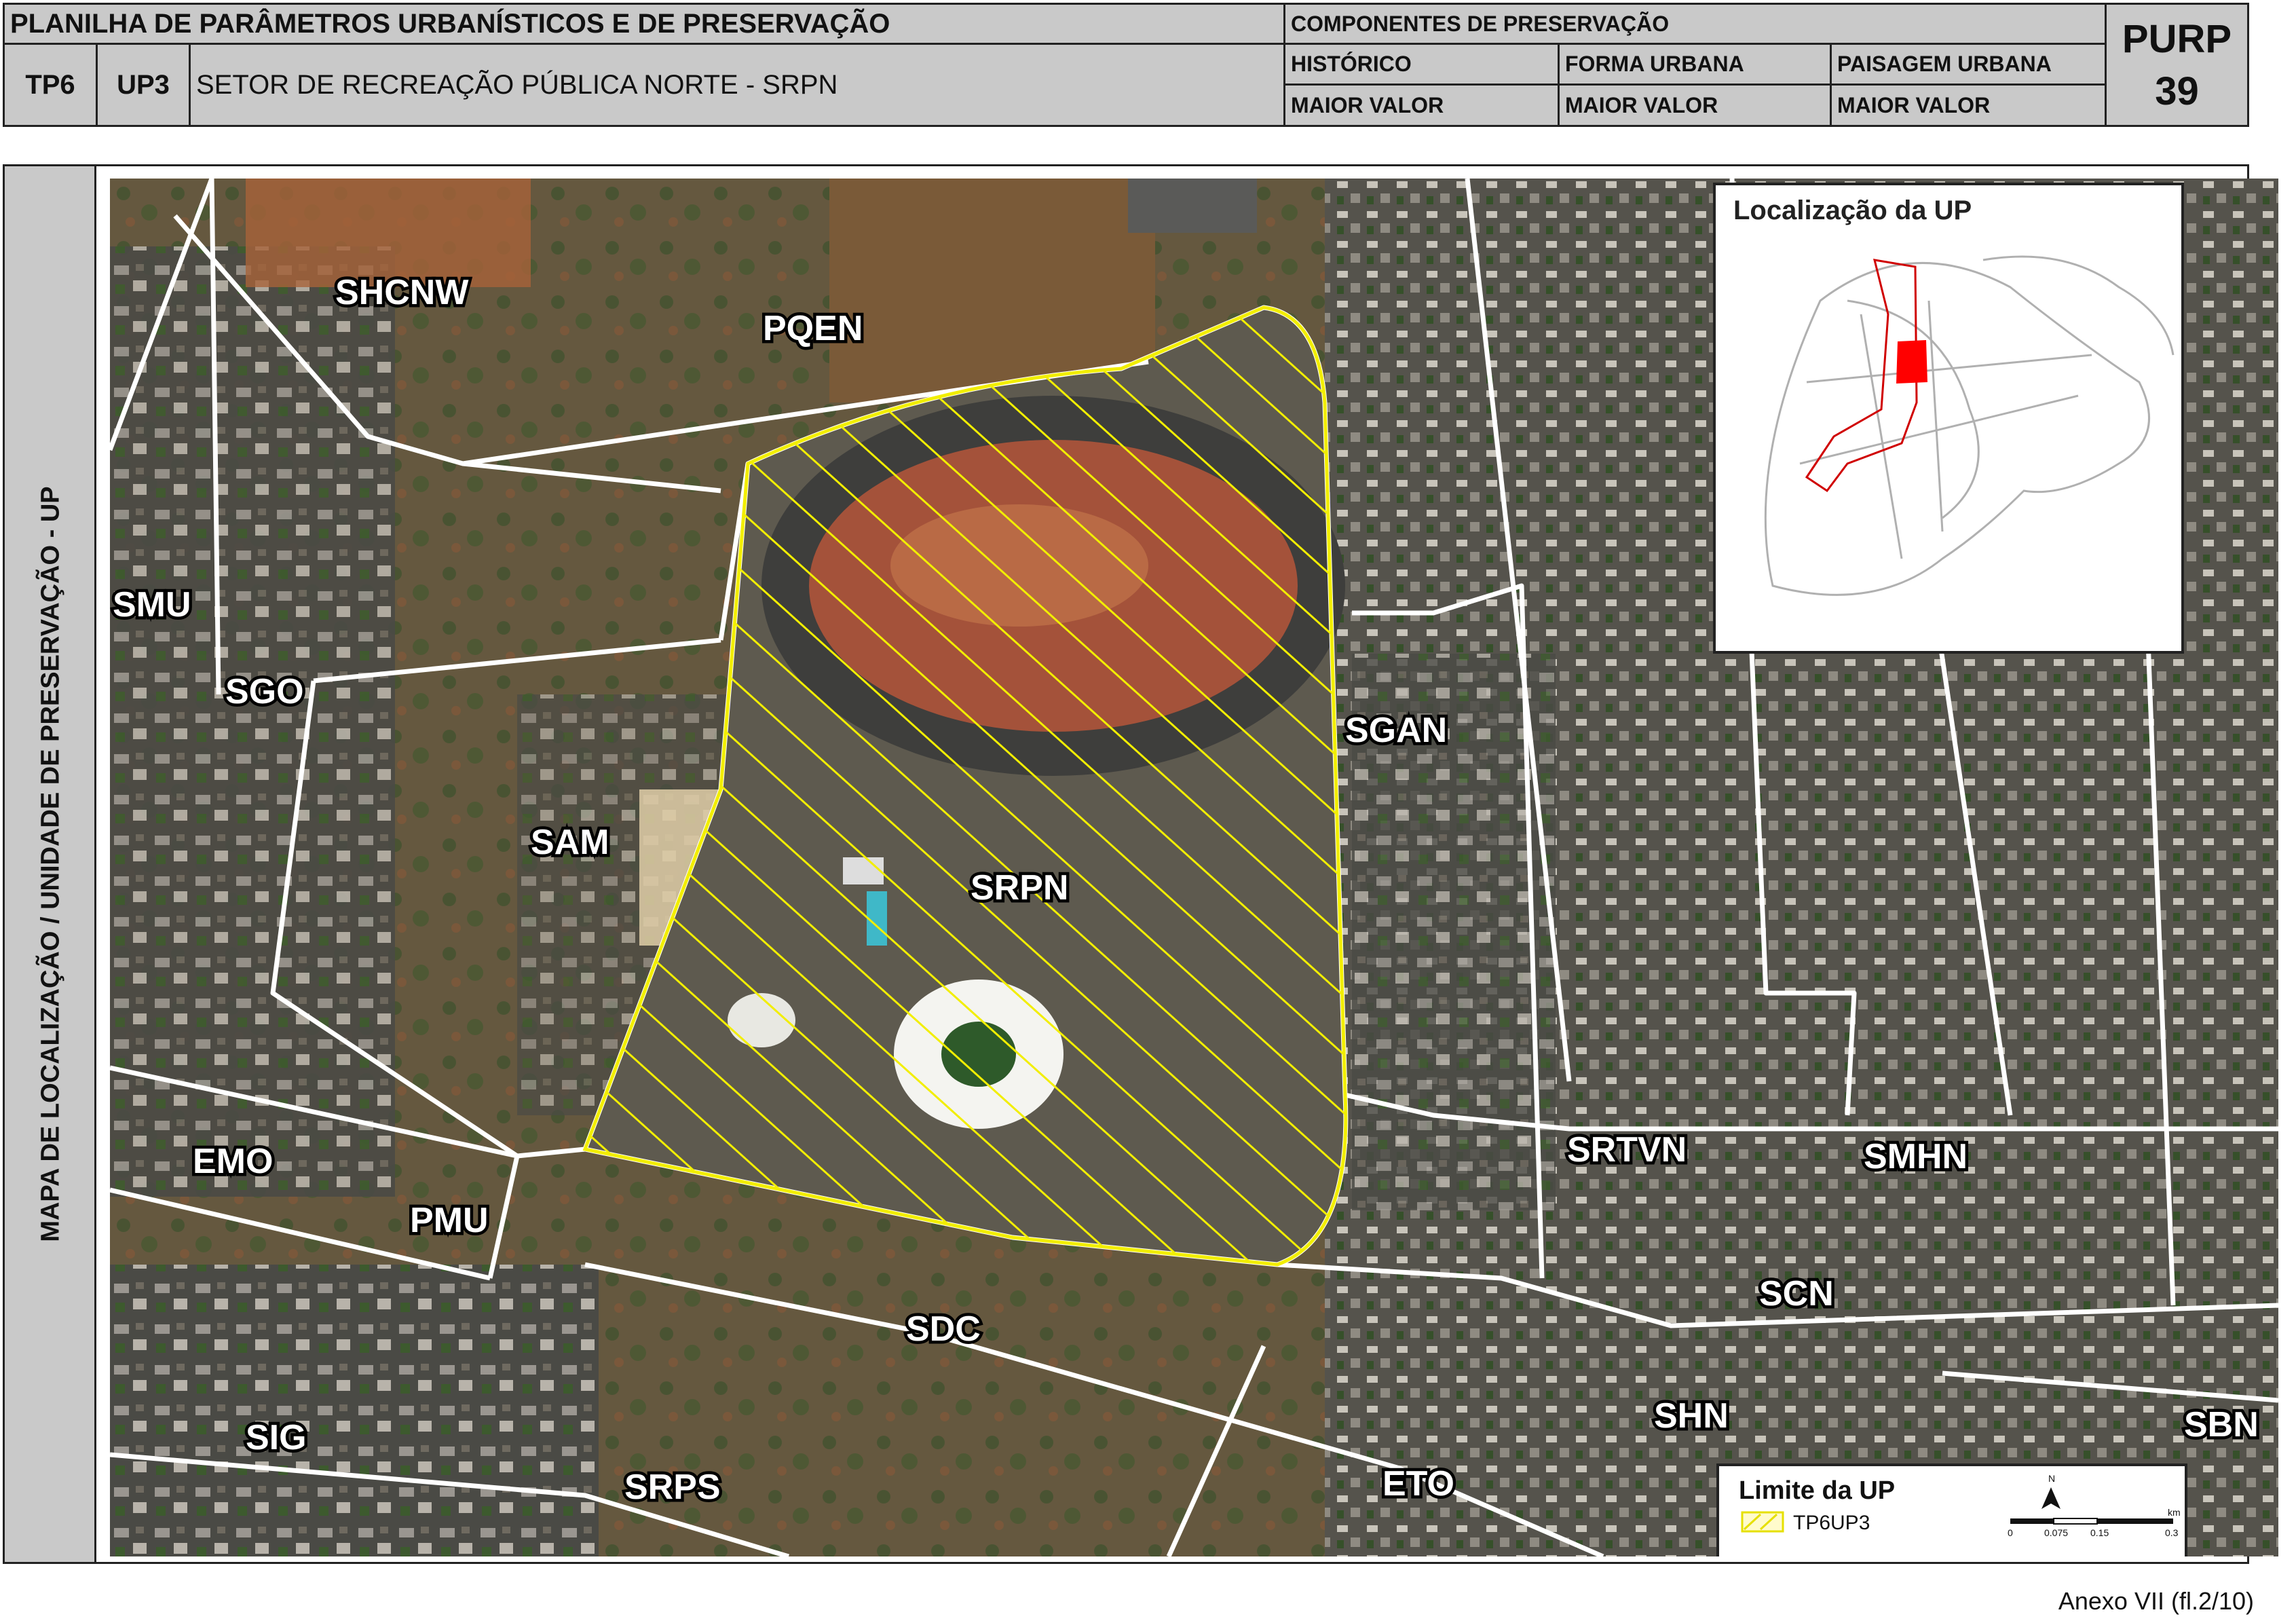  What do you see at coordinates (233, 1161) in the screenshot?
I see `area-label-emo: EMO` at bounding box center [233, 1161].